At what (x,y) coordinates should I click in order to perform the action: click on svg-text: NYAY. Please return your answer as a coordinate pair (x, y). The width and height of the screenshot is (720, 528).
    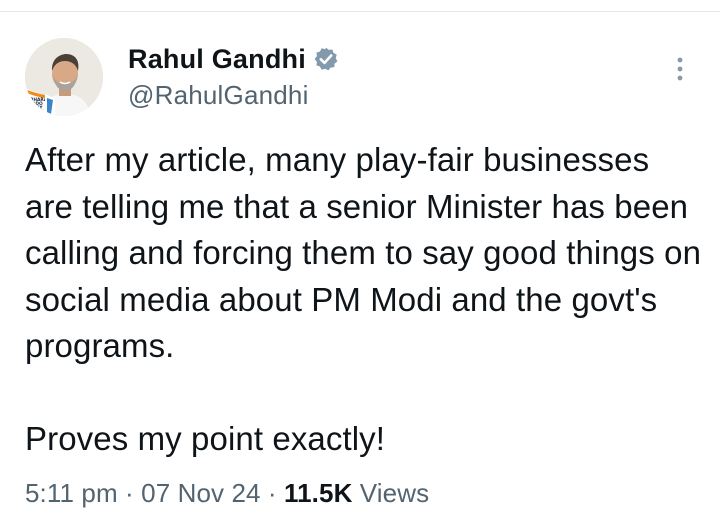
    Looking at the image, I should click on (36, 108).